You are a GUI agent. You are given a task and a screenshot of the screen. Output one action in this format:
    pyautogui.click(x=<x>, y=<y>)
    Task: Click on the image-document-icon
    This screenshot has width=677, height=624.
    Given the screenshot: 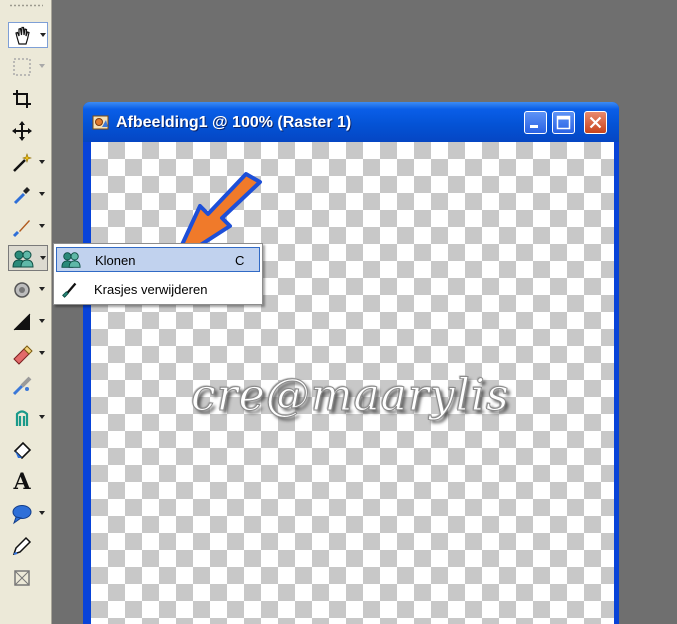 What is the action you would take?
    pyautogui.click(x=101, y=123)
    